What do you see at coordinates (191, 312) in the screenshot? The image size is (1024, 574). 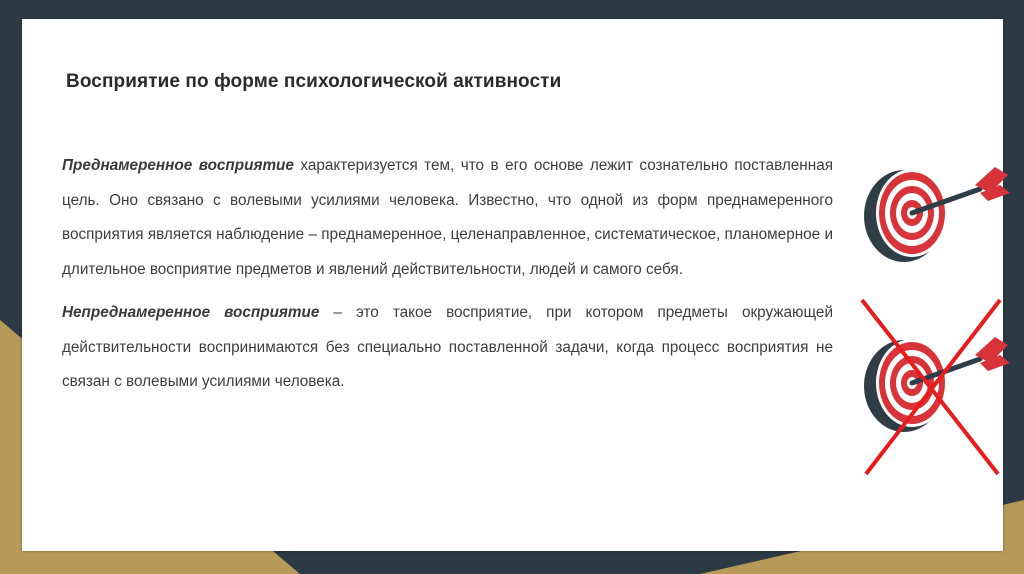 I see `term-unintentional-perception: Непреднамеренное восприятие` at bounding box center [191, 312].